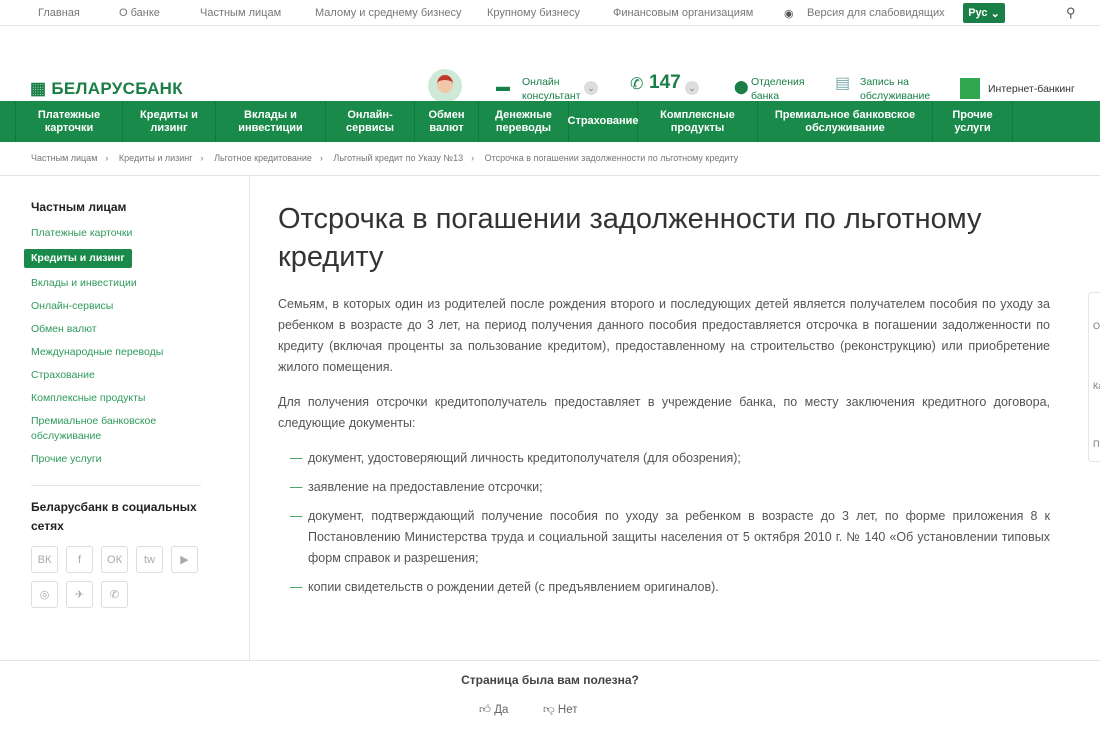 The width and height of the screenshot is (1100, 733). Describe the element at coordinates (524, 121) in the screenshot. I see `nav-transfers: Денежные переводы` at that location.